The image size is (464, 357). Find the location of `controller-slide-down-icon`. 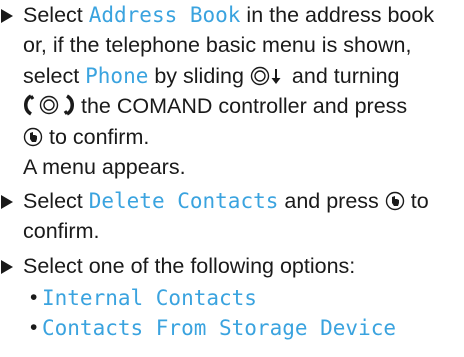

controller-slide-down-icon is located at coordinates (268, 76).